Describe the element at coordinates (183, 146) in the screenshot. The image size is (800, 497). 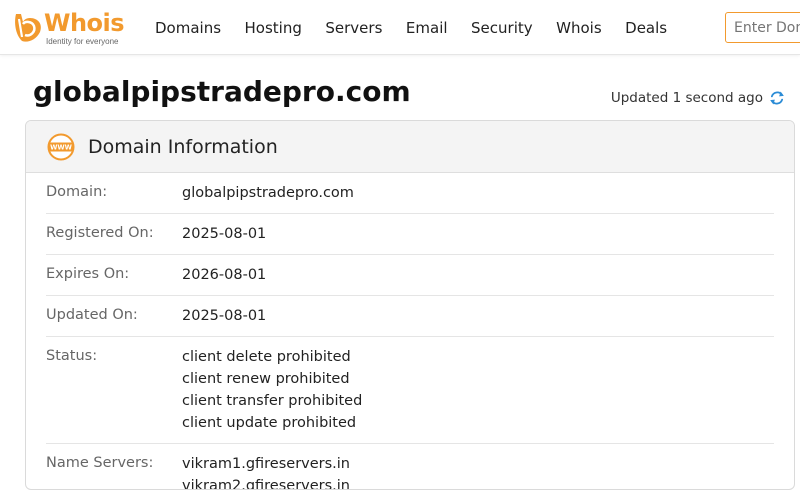
I see `card-title: Domain Information` at that location.